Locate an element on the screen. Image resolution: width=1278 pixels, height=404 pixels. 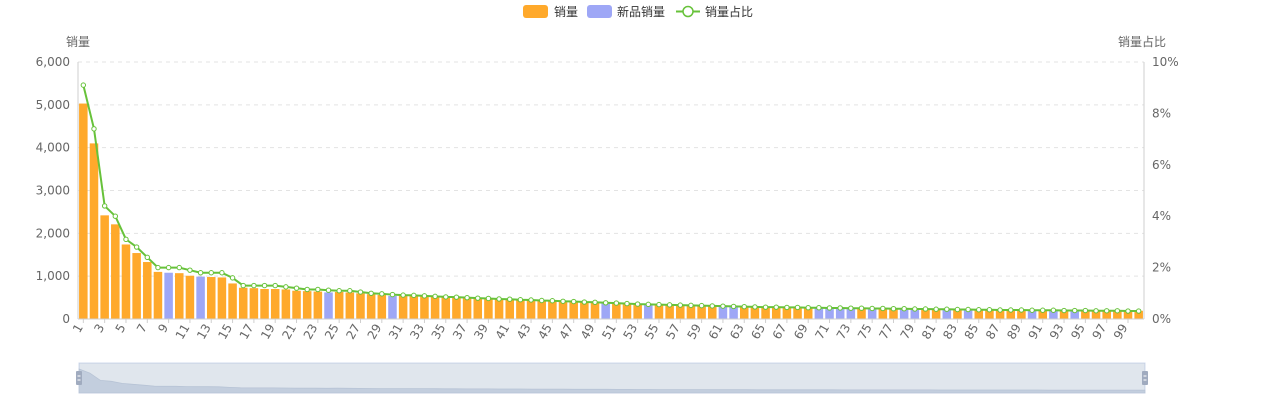
data-zoom-slider is located at coordinates (612, 378).